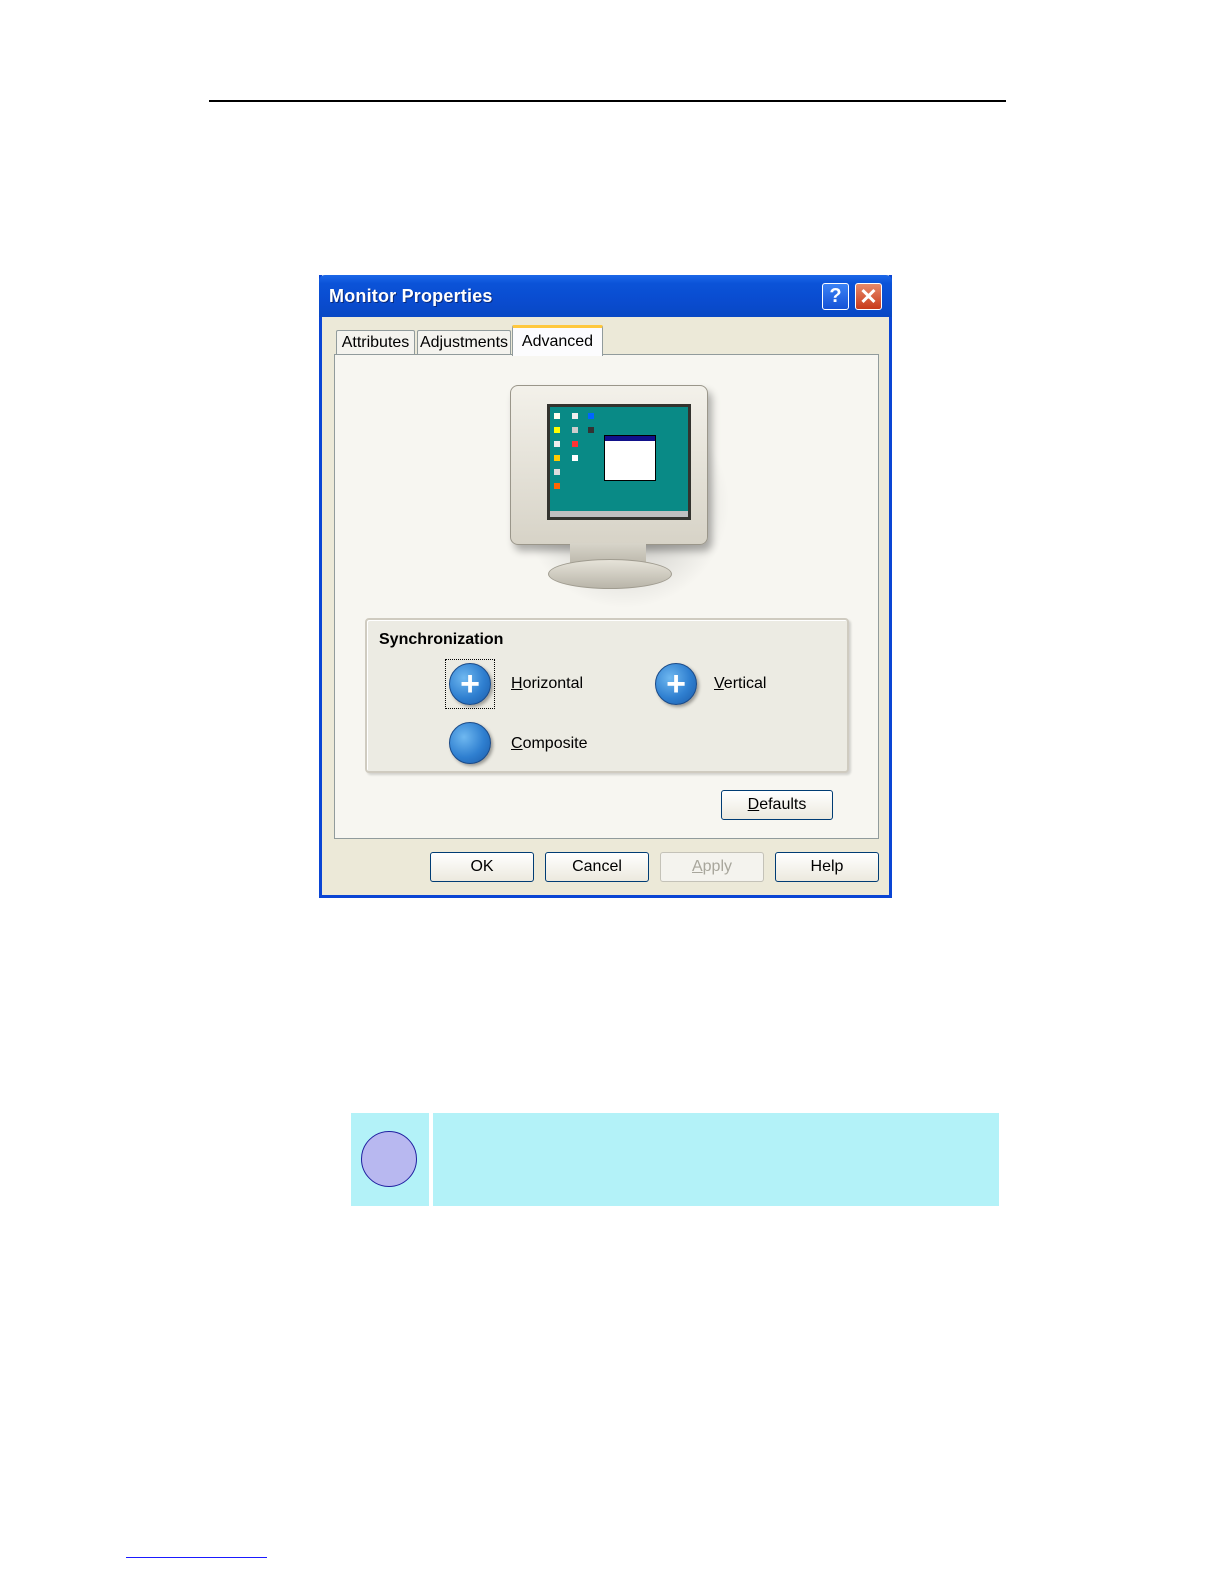 The image size is (1224, 1584). What do you see at coordinates (835, 296) in the screenshot?
I see `help-icon: ?` at bounding box center [835, 296].